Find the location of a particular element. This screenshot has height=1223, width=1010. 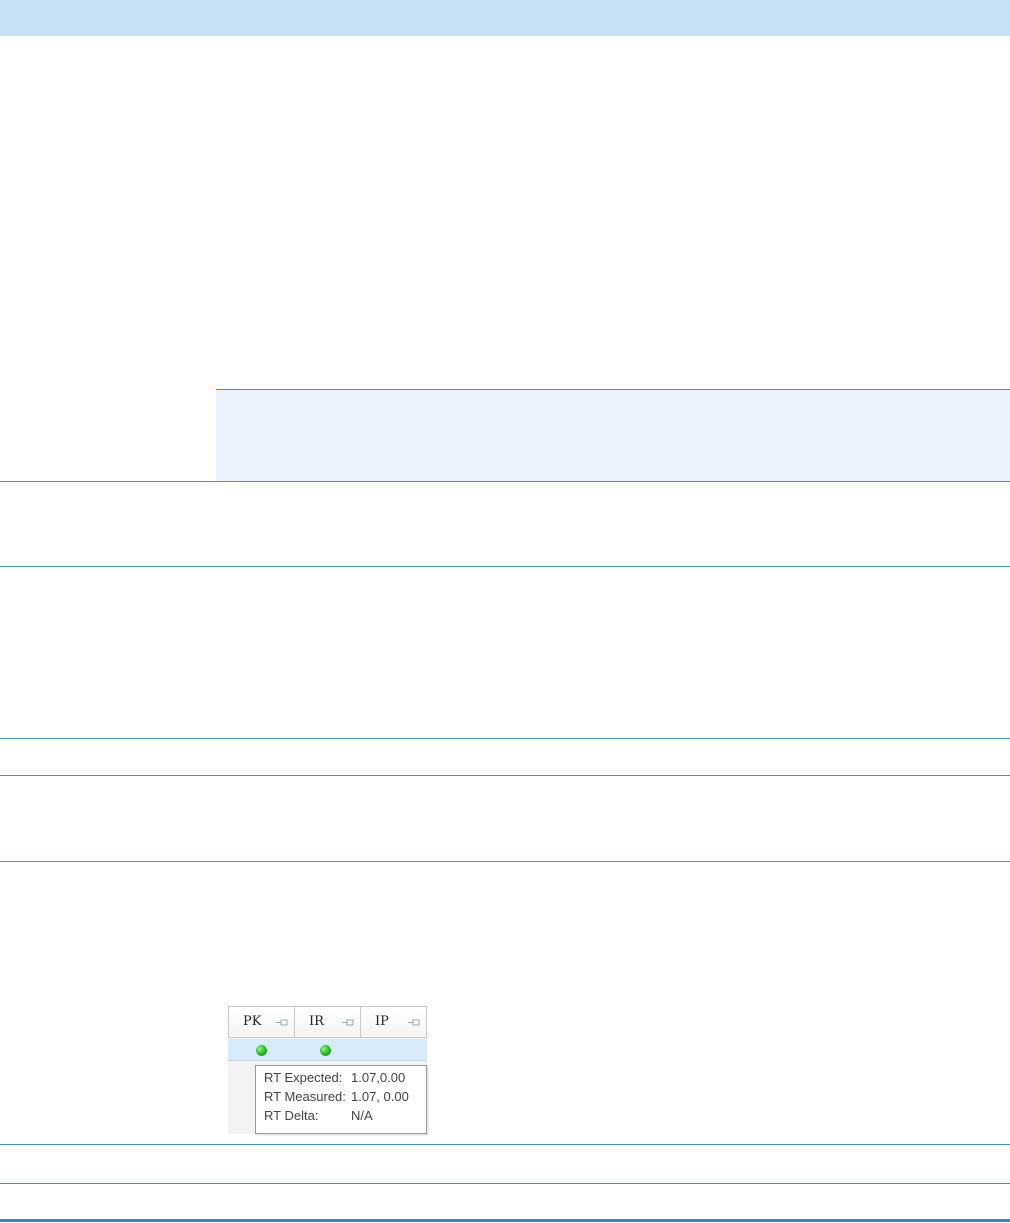

shaded-note-panel is located at coordinates (613, 435).